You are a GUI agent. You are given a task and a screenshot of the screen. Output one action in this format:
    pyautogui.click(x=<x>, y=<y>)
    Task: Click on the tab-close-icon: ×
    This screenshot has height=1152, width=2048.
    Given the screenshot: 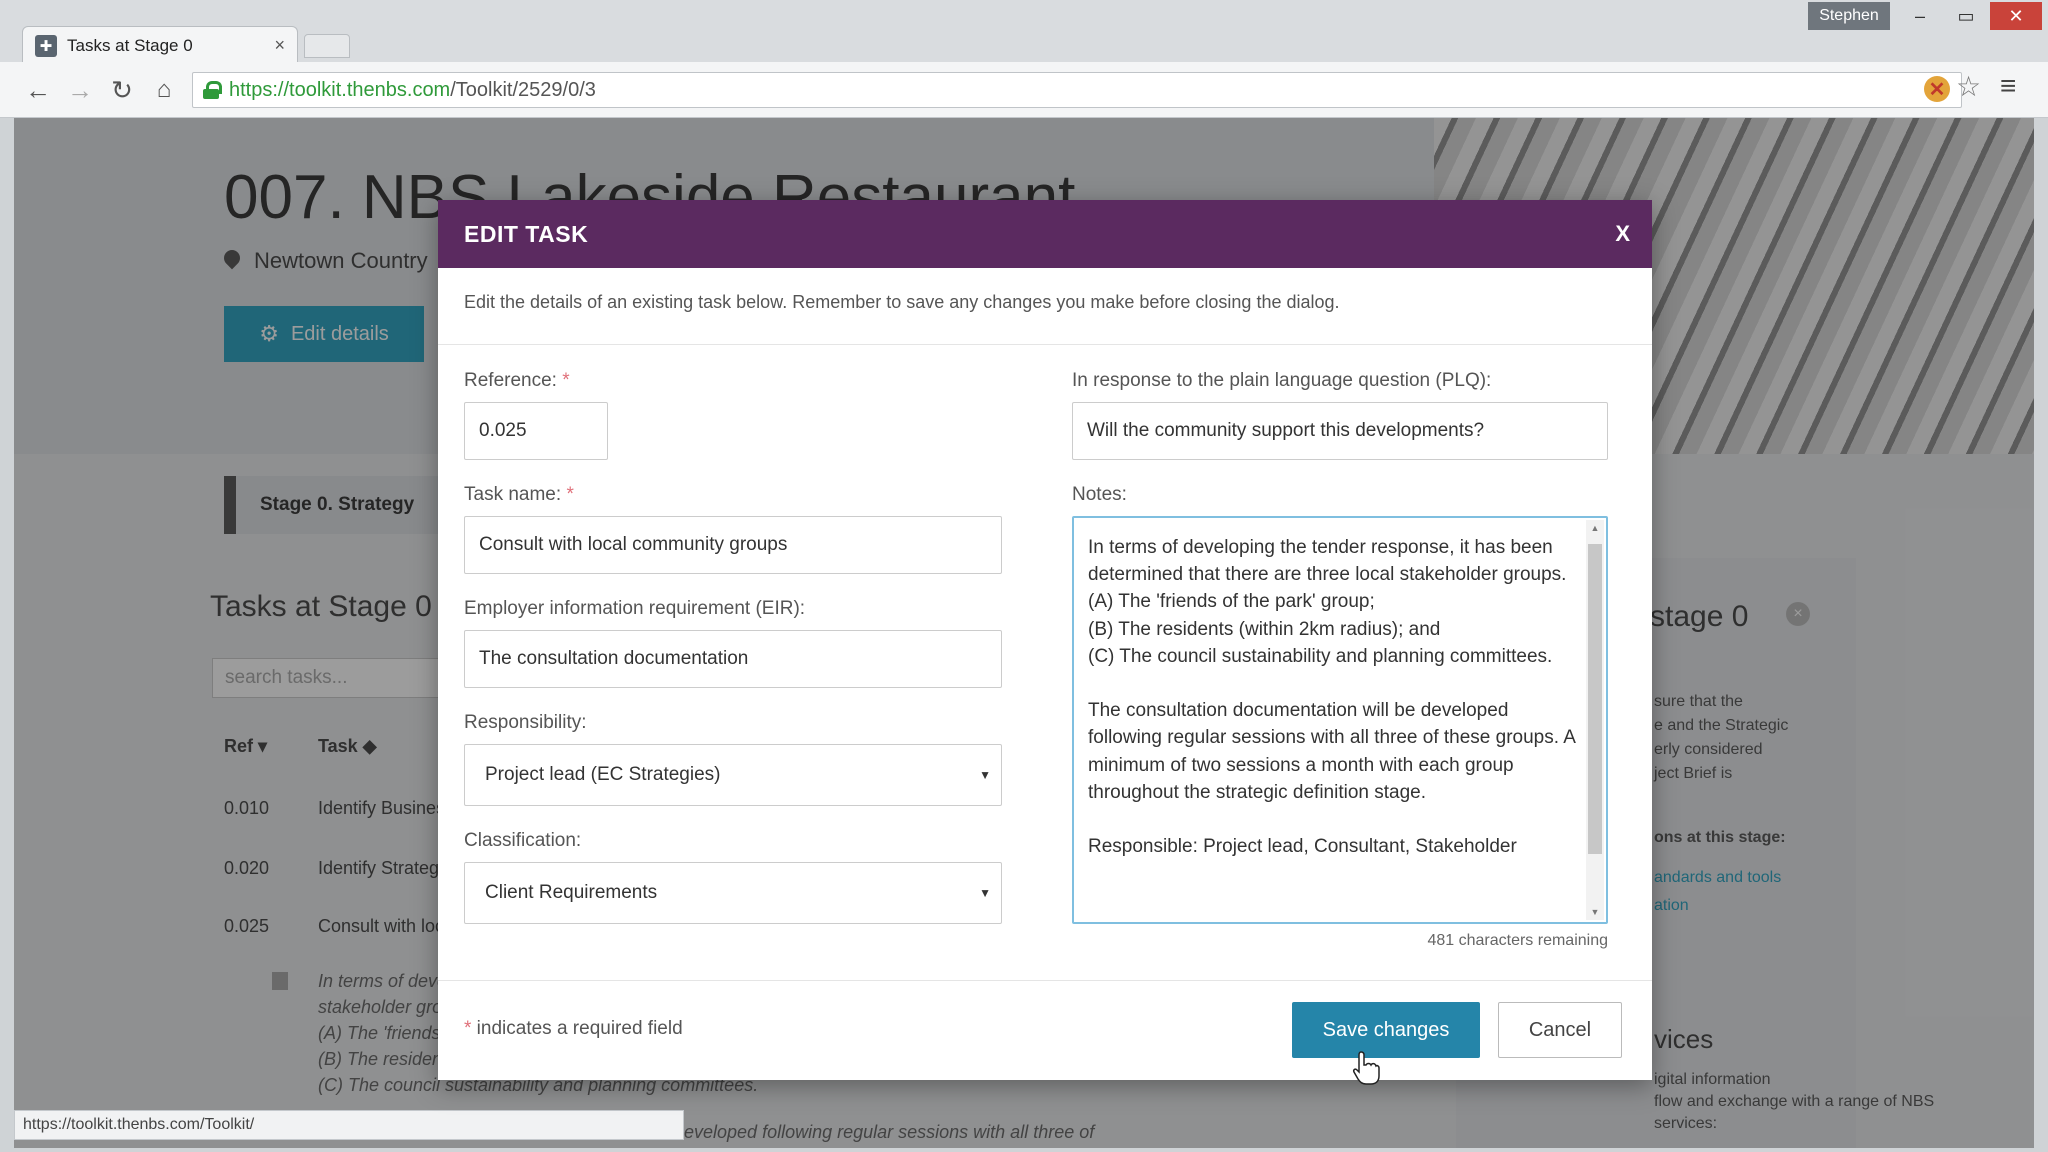 What is the action you would take?
    pyautogui.click(x=279, y=45)
    